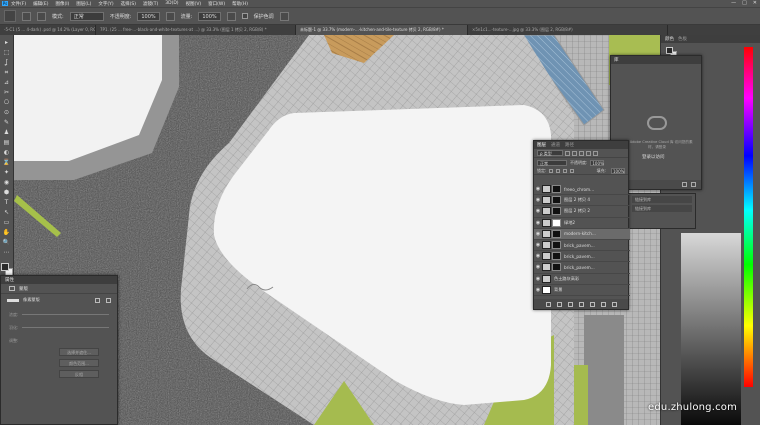 This screenshot has height=425, width=760. What do you see at coordinates (570, 304) in the screenshot?
I see `add-mask-icon` at bounding box center [570, 304].